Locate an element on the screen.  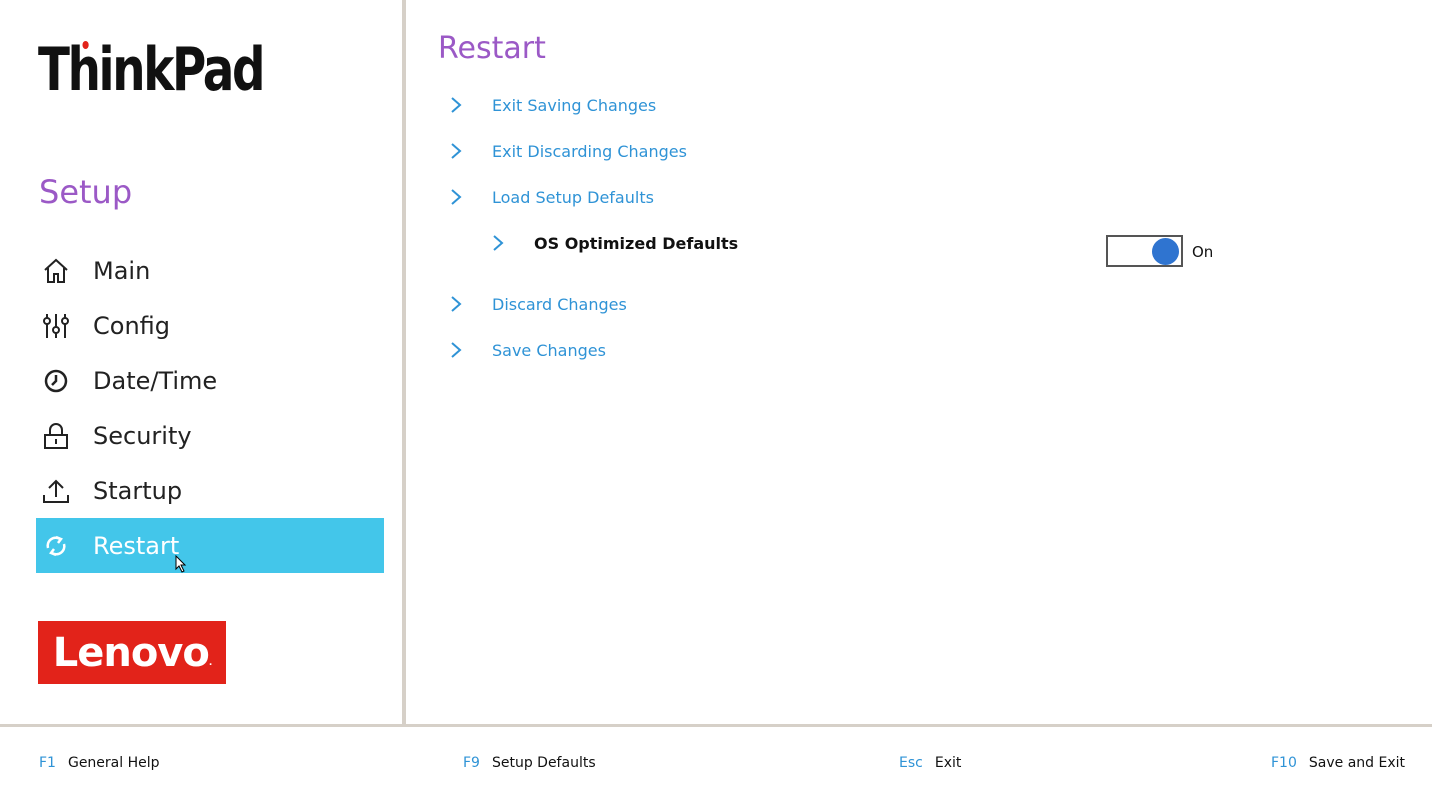
sidebar-item-main: Main is located at coordinates (210, 270).